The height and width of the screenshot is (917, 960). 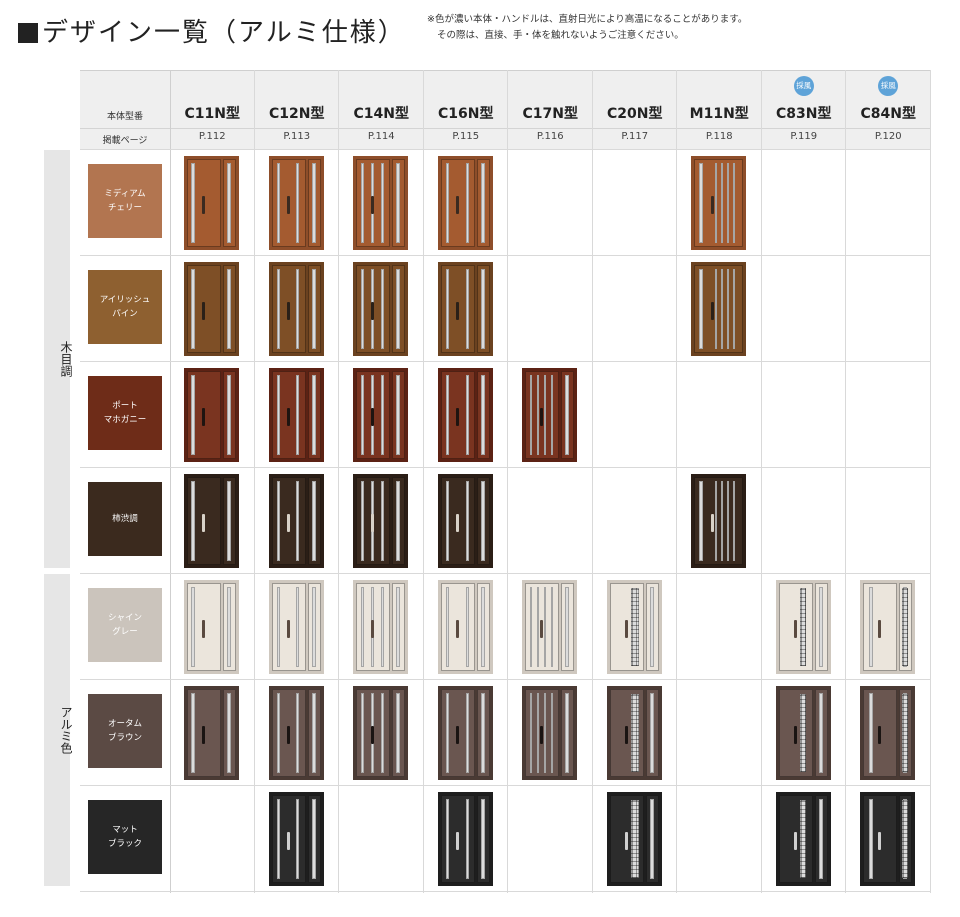 What do you see at coordinates (124, 731) in the screenshot?
I see `color-name: オータム ブラウン` at bounding box center [124, 731].